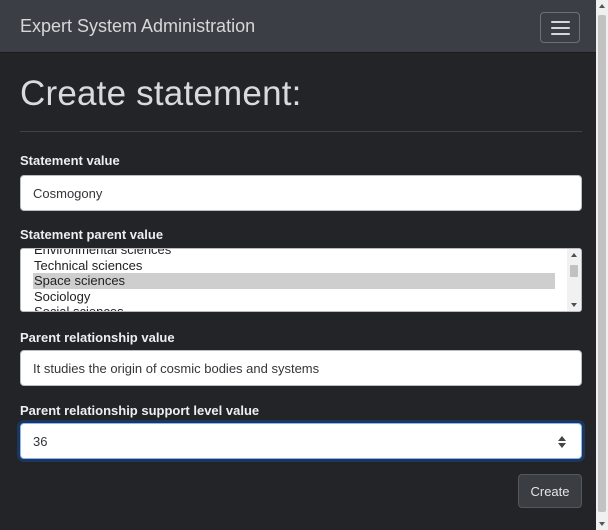 This screenshot has width=608, height=530. Describe the element at coordinates (602, 6) in the screenshot. I see `page-scroll-up-icon` at that location.